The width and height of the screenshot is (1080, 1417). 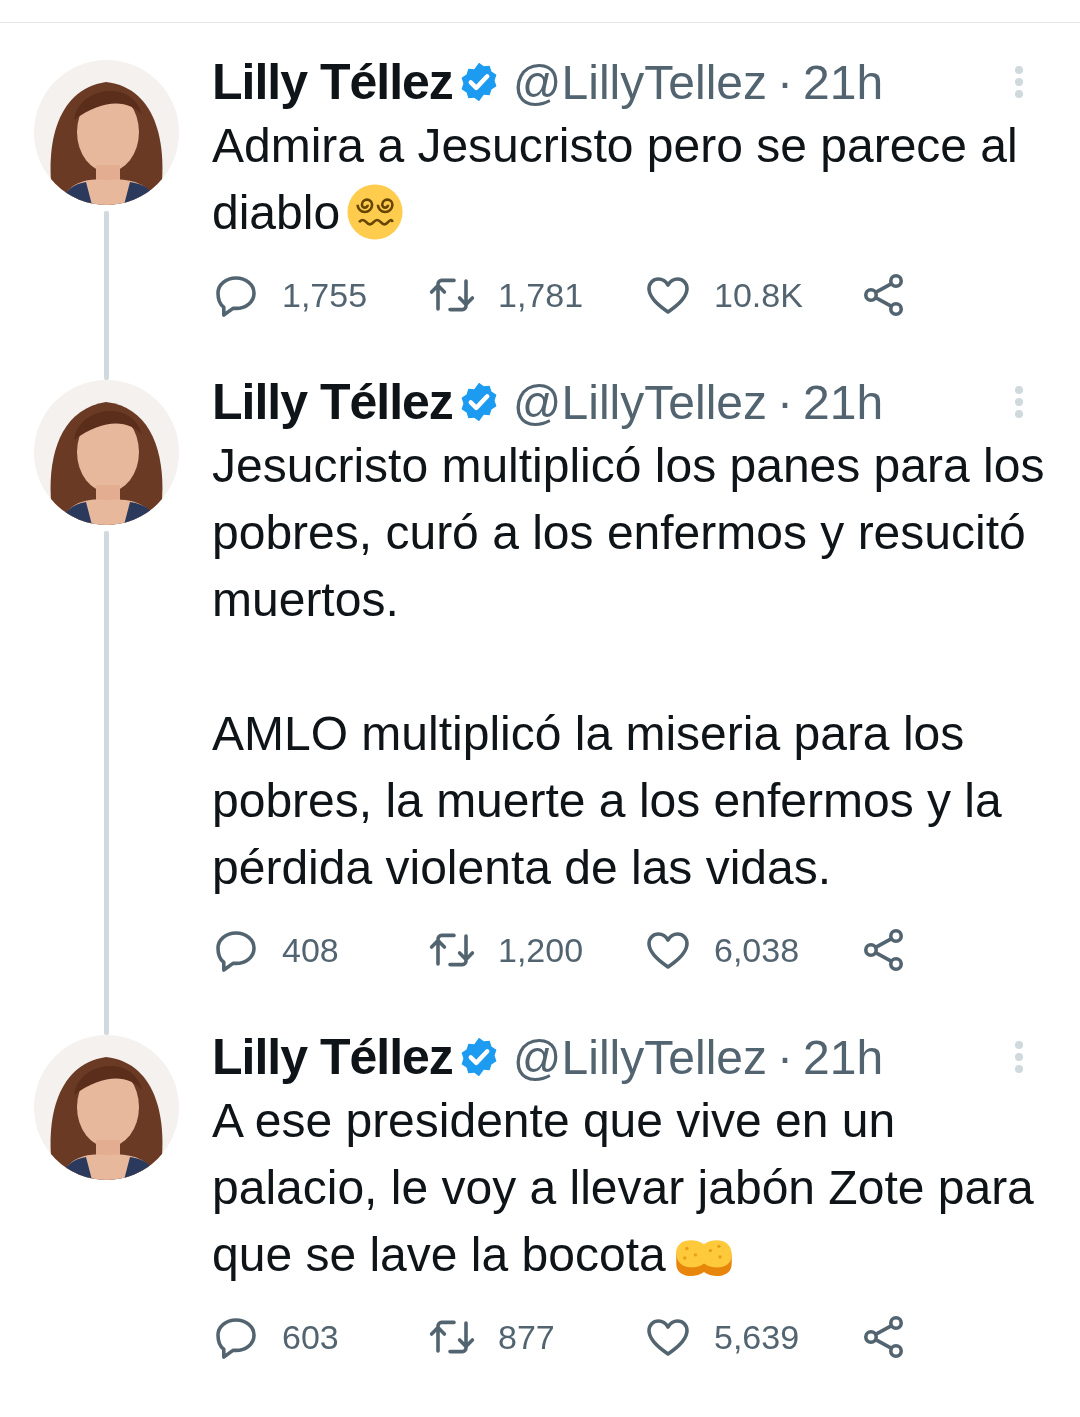 What do you see at coordinates (325, 295) in the screenshot?
I see `reply-count: 1,755` at bounding box center [325, 295].